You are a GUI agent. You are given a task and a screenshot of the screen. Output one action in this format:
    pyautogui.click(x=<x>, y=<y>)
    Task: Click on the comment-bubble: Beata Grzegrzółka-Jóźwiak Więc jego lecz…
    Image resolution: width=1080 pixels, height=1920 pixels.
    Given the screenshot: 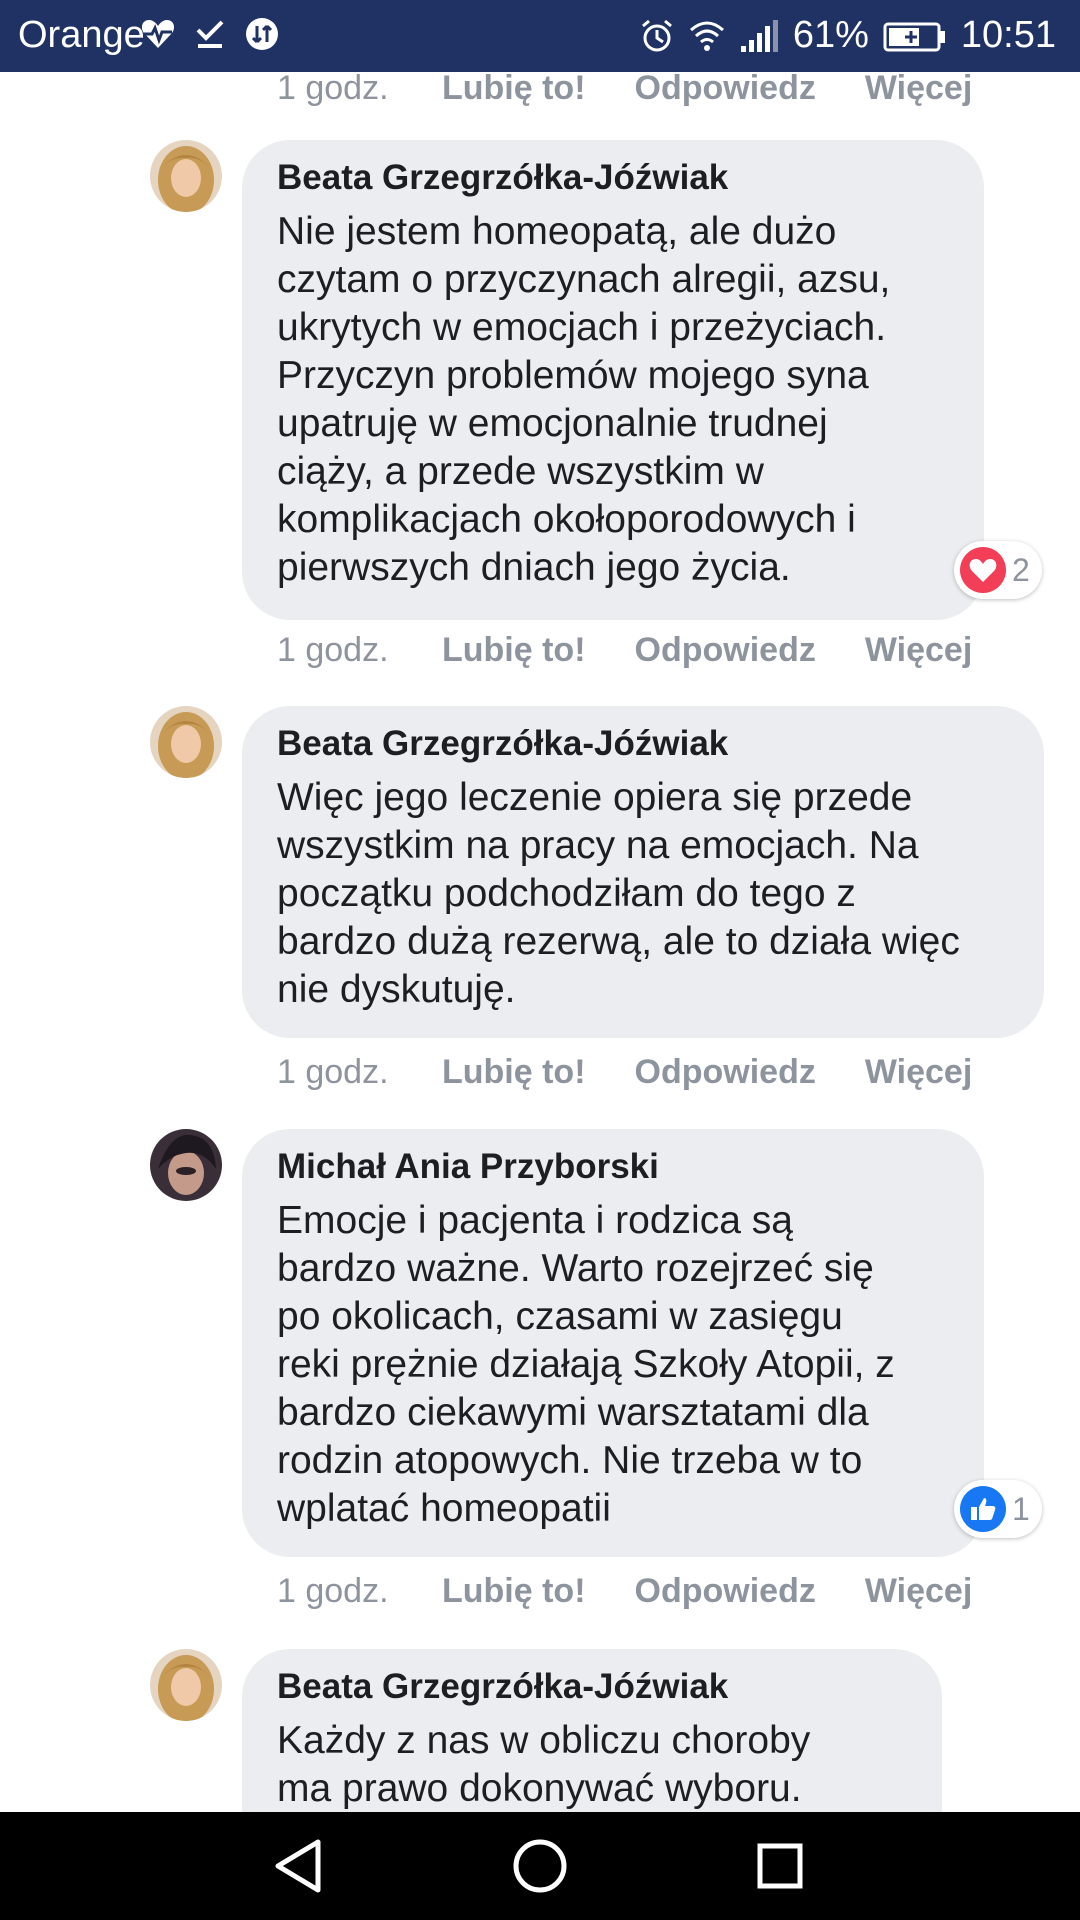 What is the action you would take?
    pyautogui.click(x=643, y=872)
    